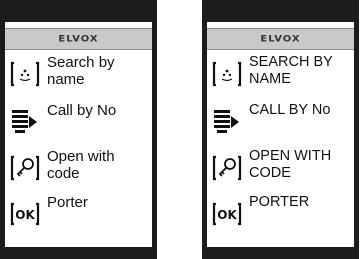 The image size is (361, 259). What do you see at coordinates (67, 202) in the screenshot?
I see `menu-item-label: Porter` at bounding box center [67, 202].